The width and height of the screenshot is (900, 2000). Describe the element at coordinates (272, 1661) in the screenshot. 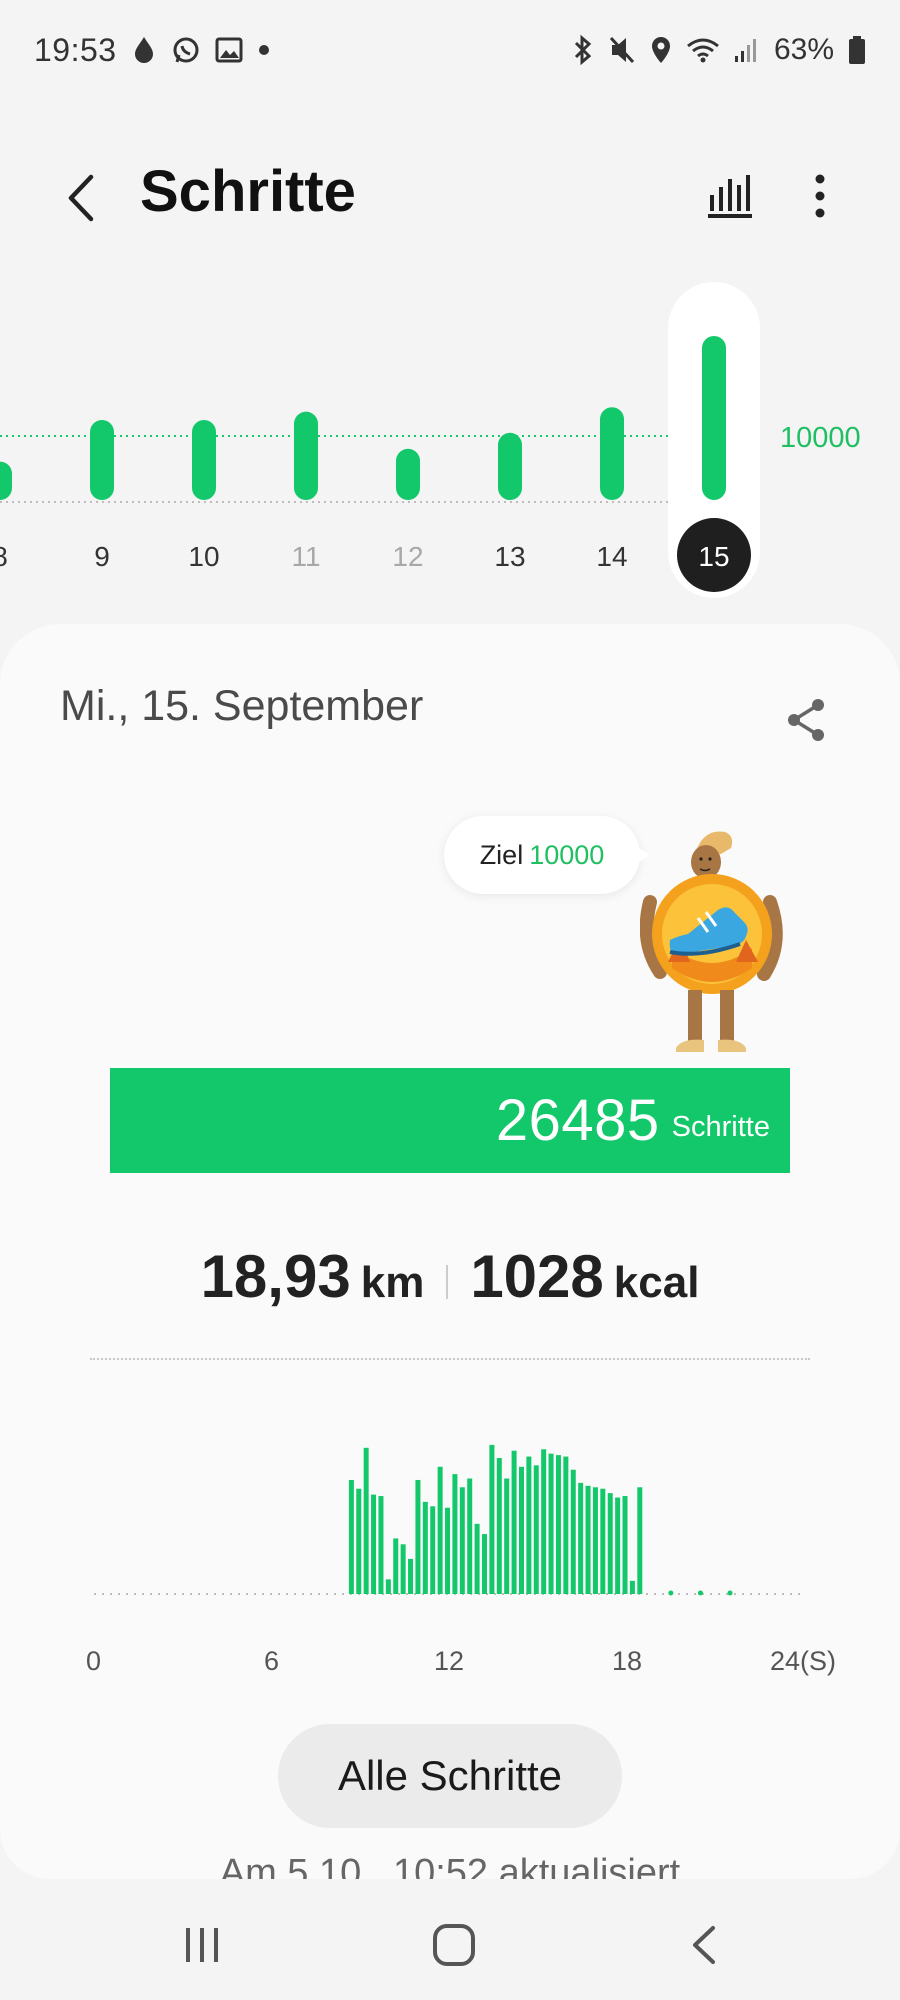

I see `hour-label-6: 6` at that location.